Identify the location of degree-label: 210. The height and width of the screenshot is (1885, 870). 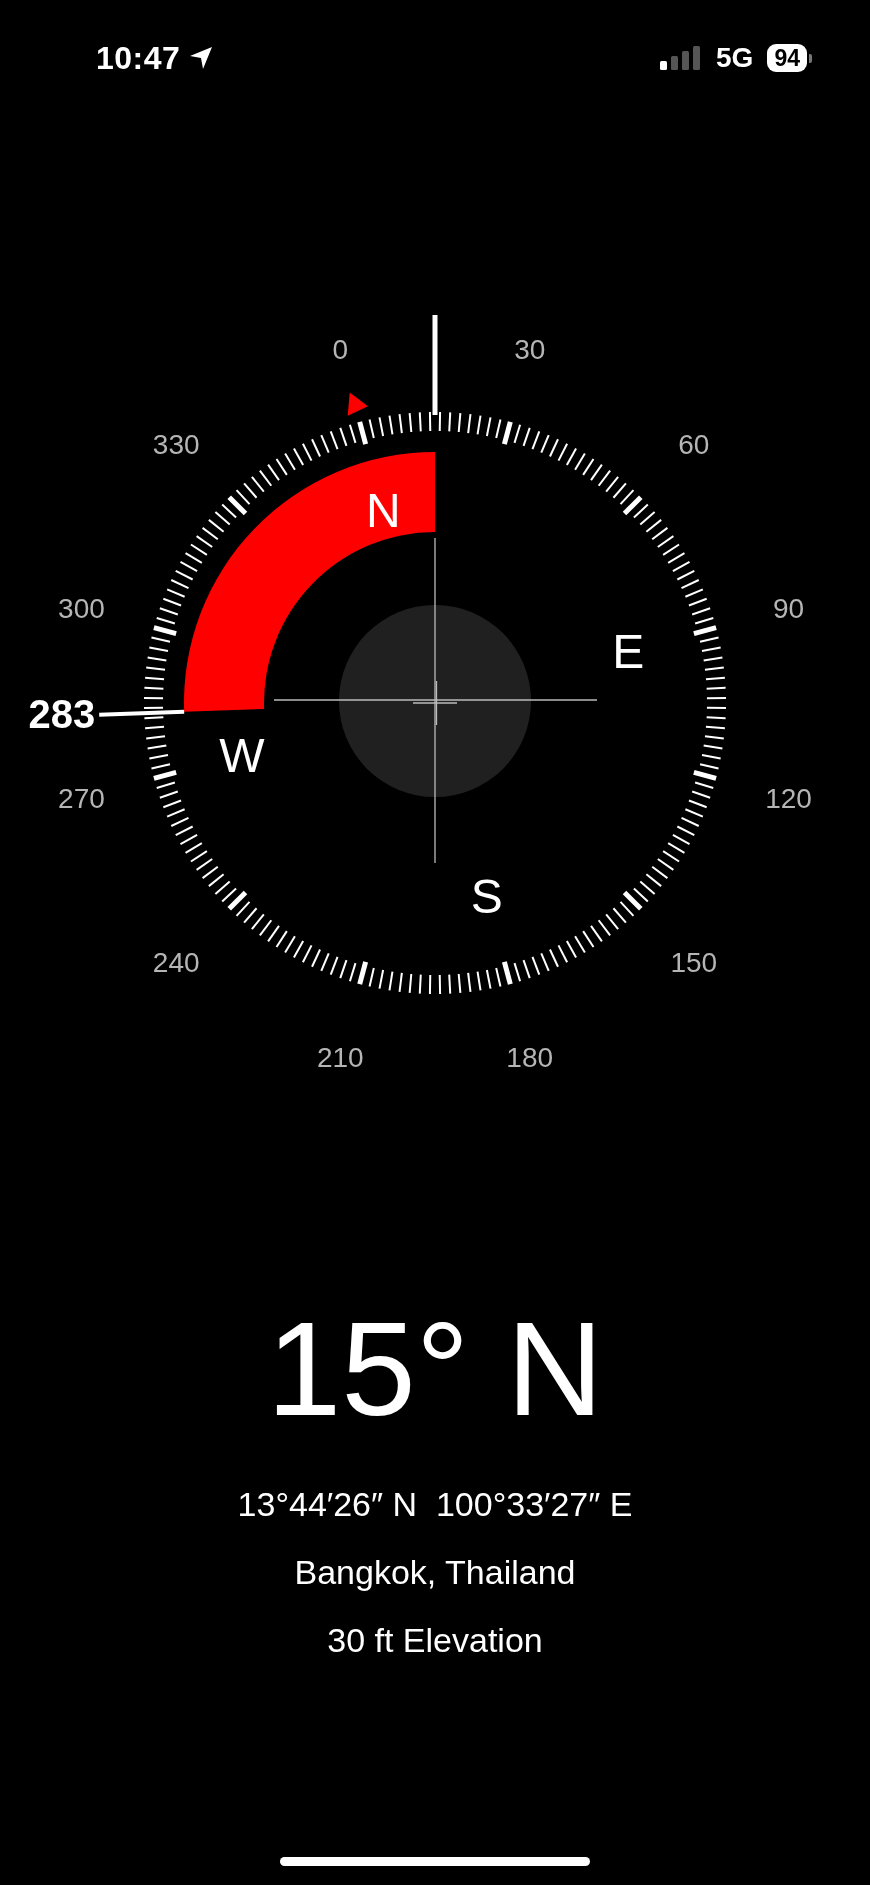
(340, 1057).